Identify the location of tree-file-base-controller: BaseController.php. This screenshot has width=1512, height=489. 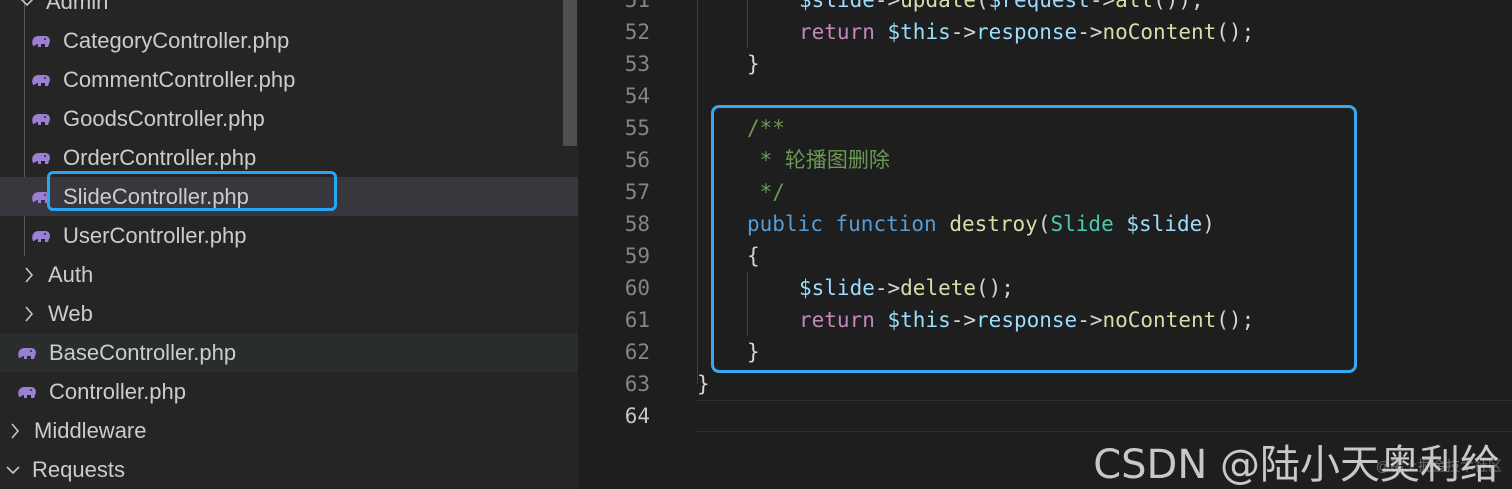
(289, 352).